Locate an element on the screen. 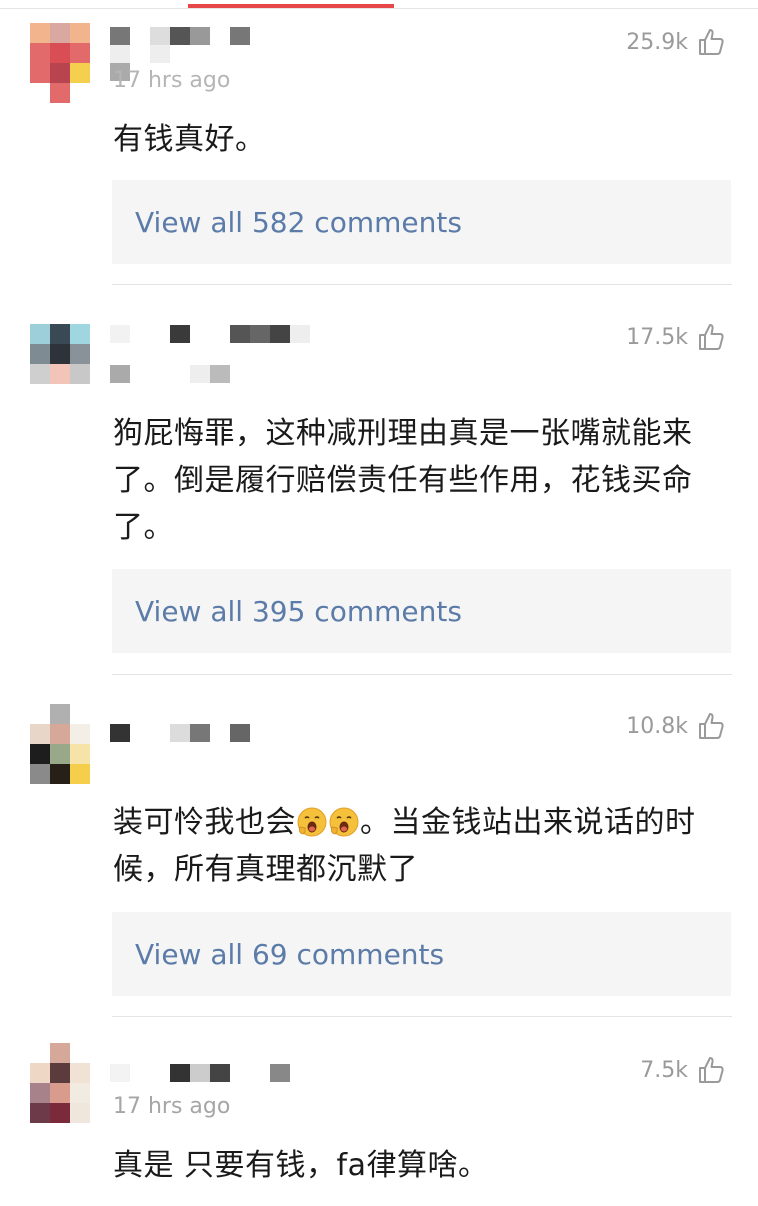 The height and width of the screenshot is (1206, 758). like-control: 7.5k is located at coordinates (682, 1070).